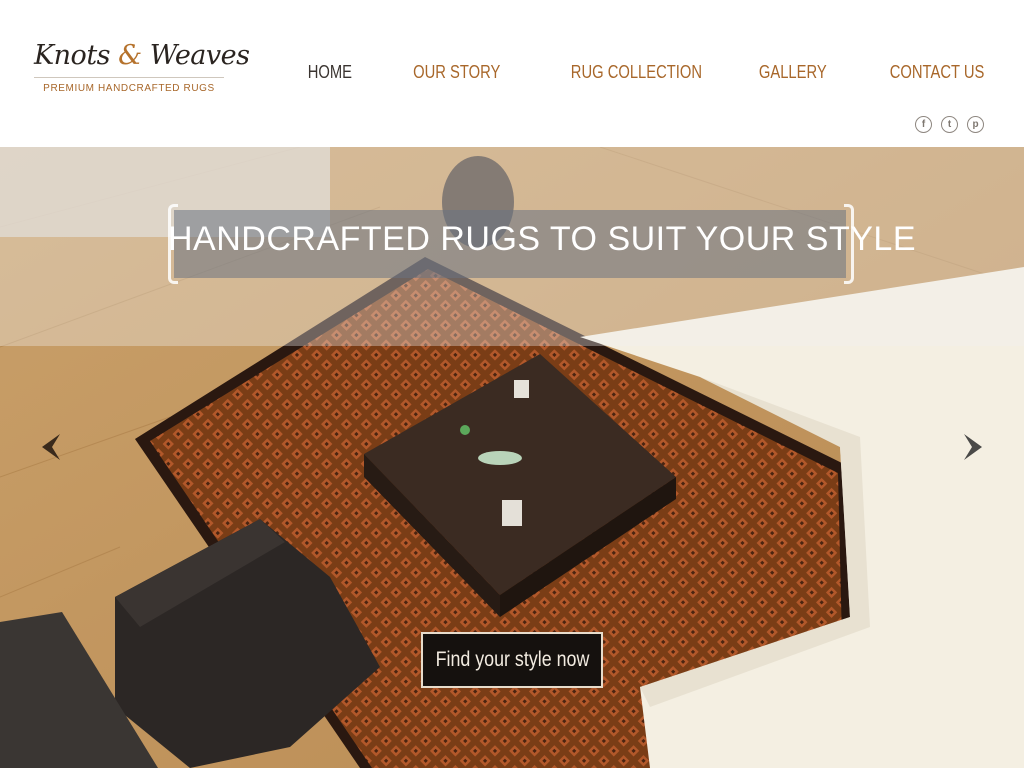  I want to click on headline-text: HANDCRAFTED RUGS TO SUIT YOUR STYLE, so click(542, 239).